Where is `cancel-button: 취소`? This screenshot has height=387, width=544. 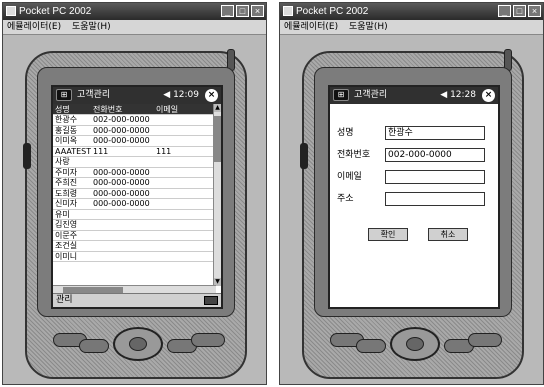
cancel-button: 취소 is located at coordinates (448, 234).